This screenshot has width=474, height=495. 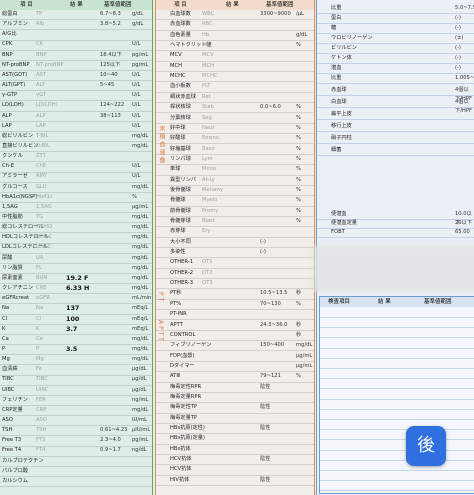 What do you see at coordinates (42, 379) in the screenshot?
I see `row-abbr: TIBC` at bounding box center [42, 379].